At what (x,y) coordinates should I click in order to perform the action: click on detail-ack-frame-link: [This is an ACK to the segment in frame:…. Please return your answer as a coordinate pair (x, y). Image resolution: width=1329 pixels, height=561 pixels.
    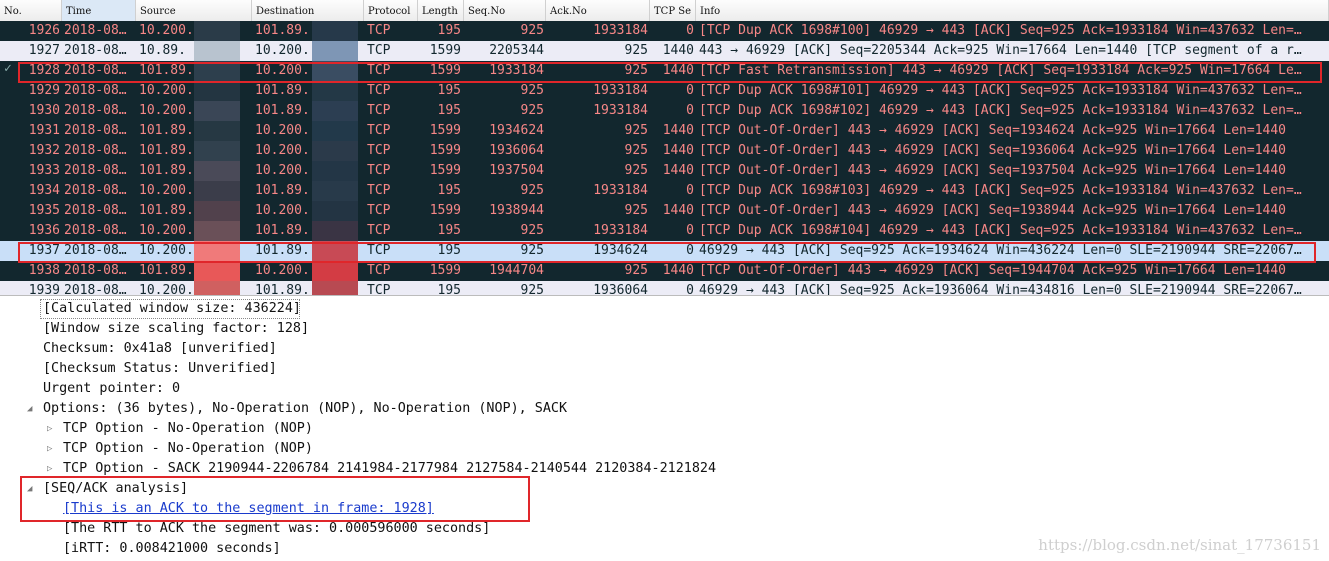
    Looking at the image, I should click on (248, 509).